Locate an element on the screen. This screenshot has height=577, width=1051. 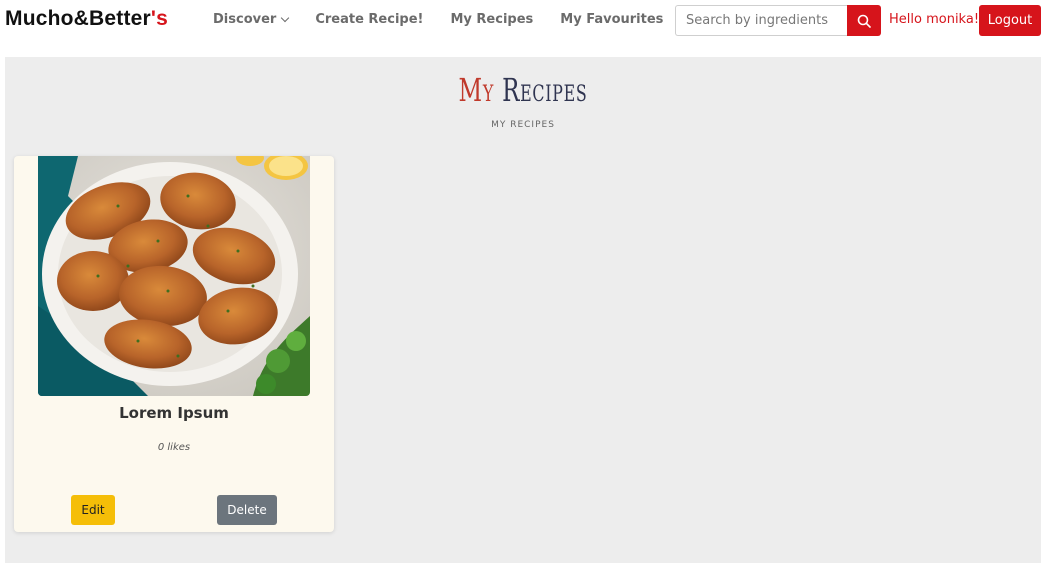
search-icon is located at coordinates (864, 21).